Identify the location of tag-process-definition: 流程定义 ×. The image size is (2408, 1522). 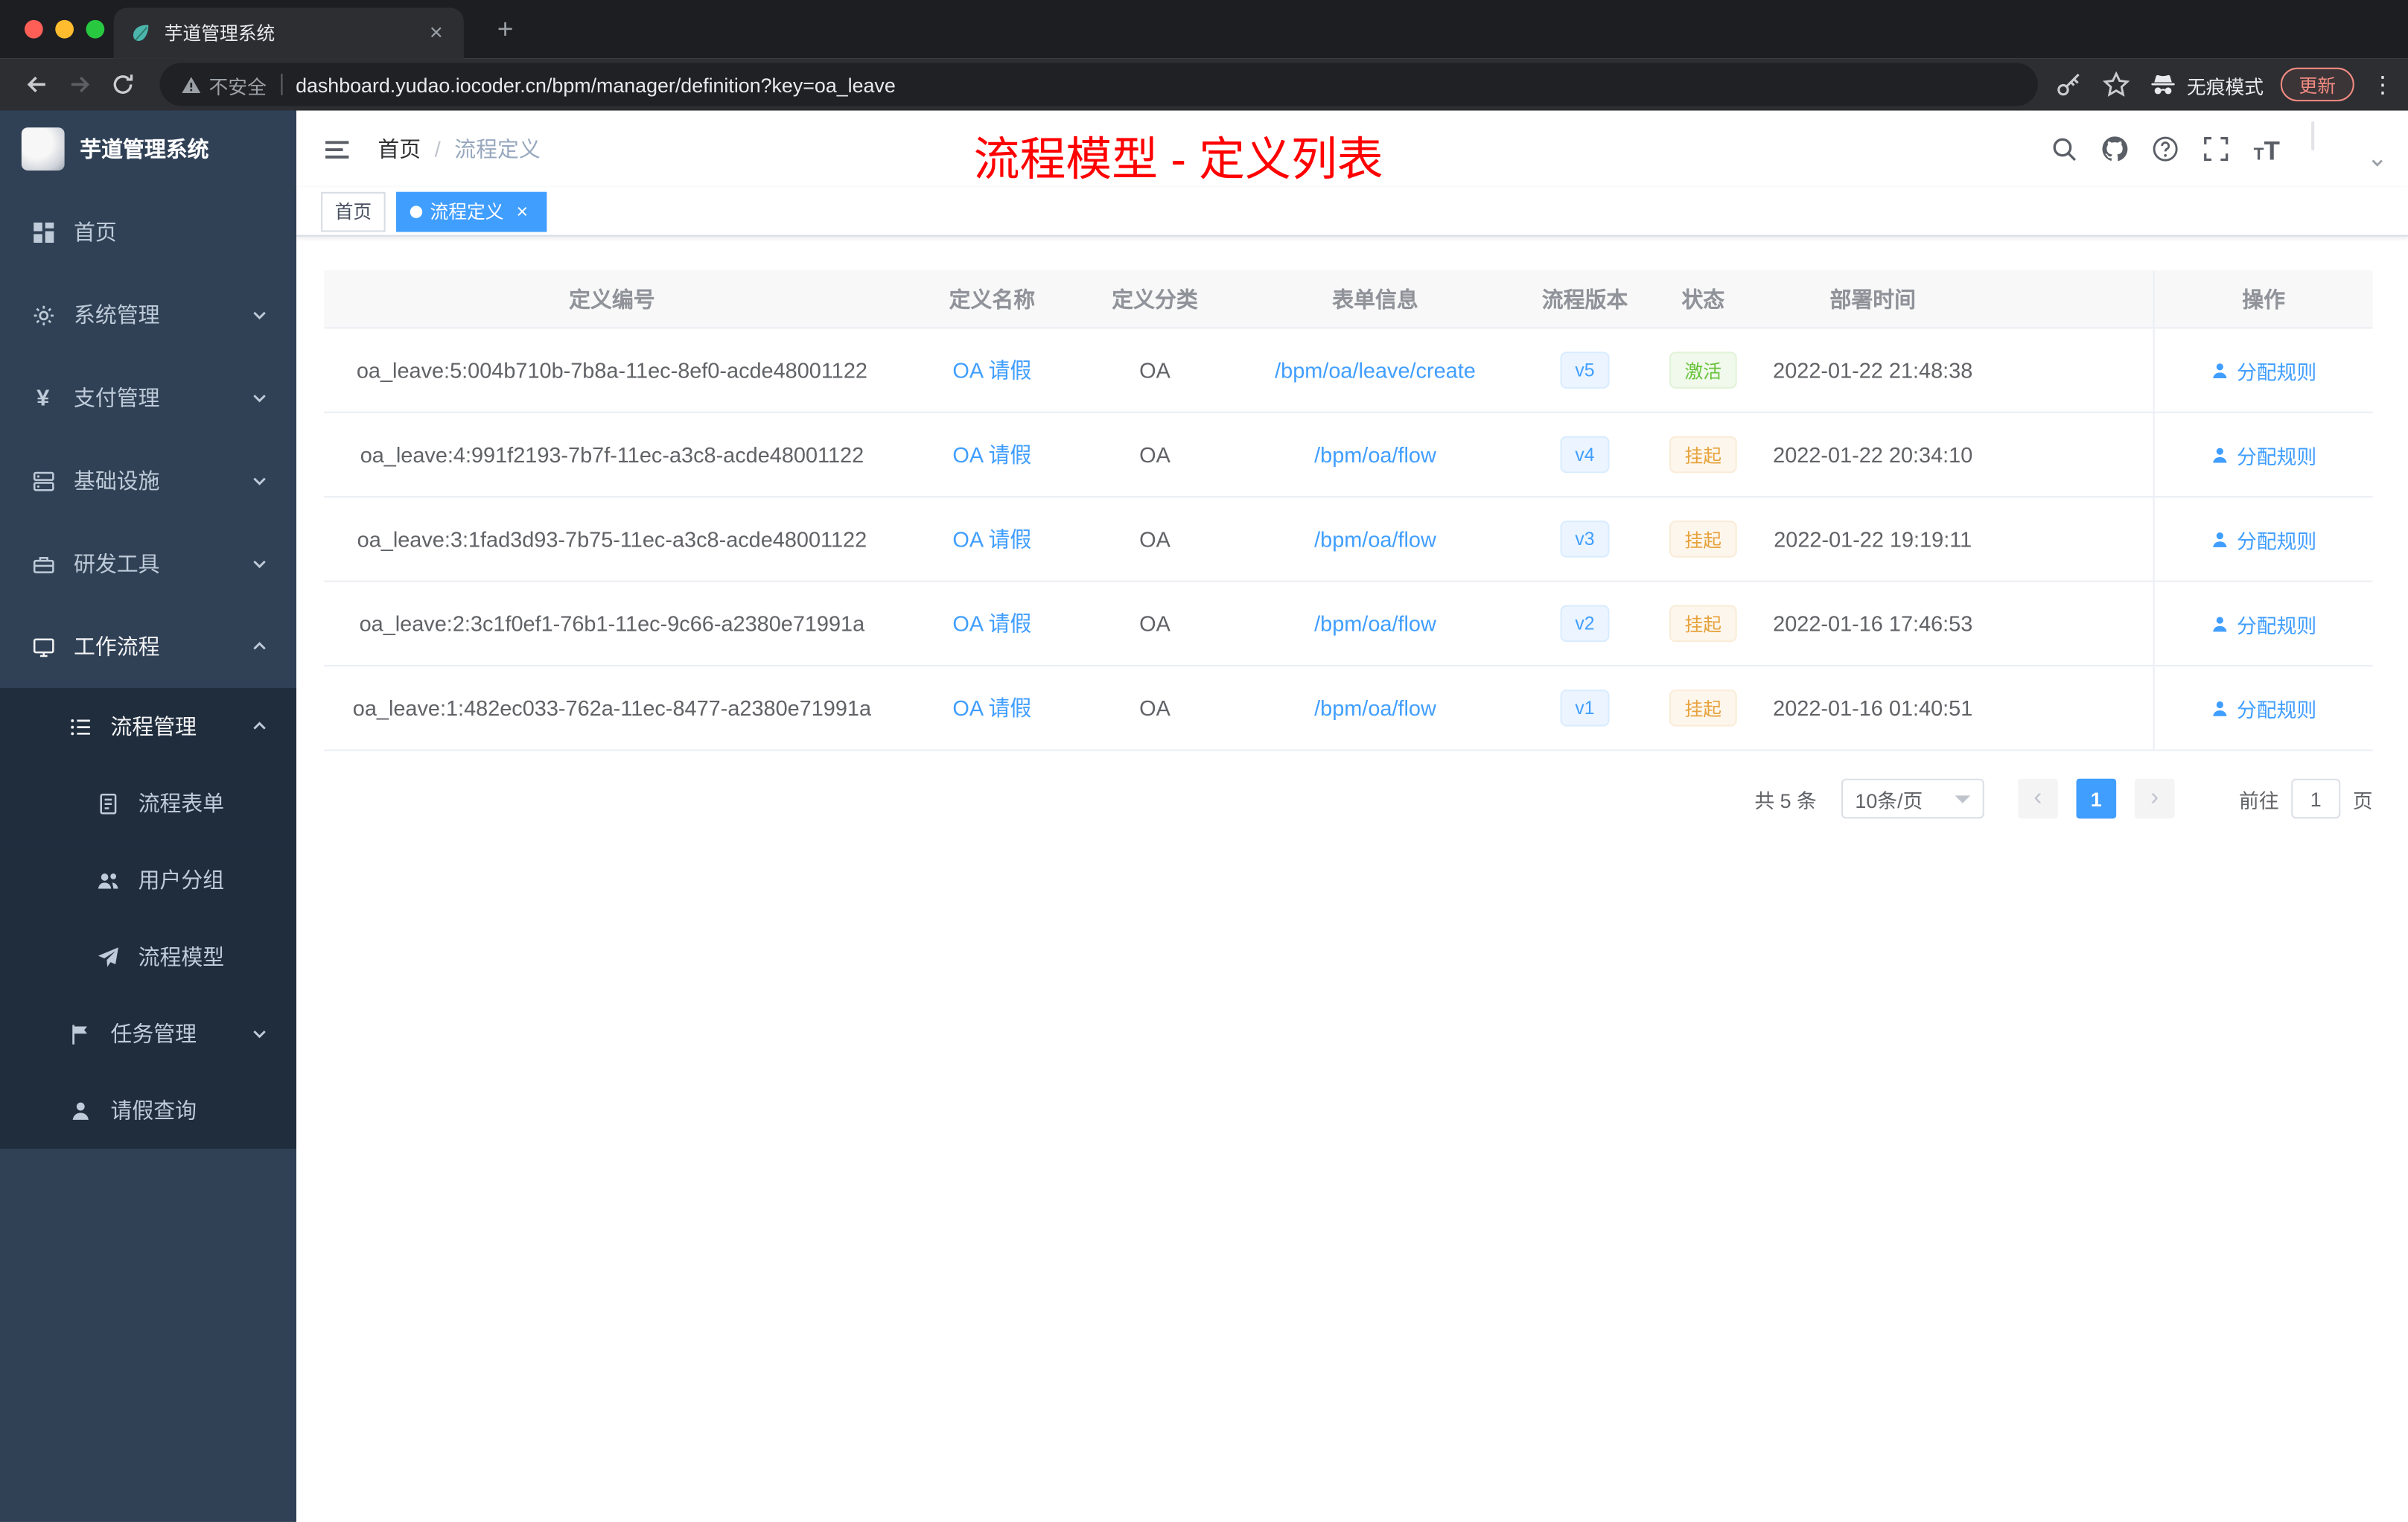
(471, 211).